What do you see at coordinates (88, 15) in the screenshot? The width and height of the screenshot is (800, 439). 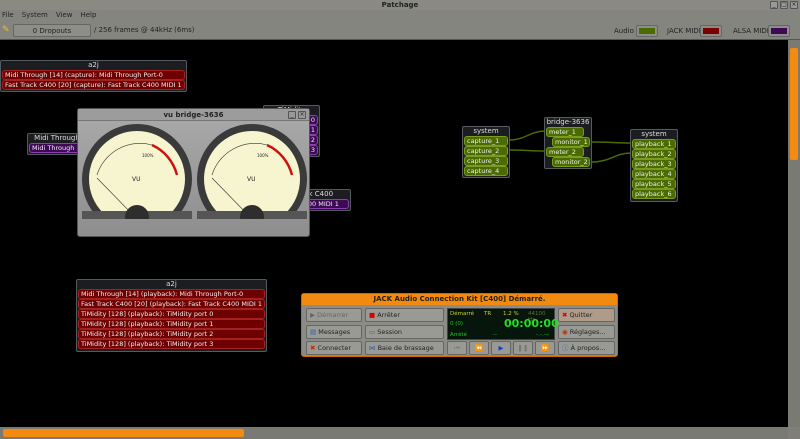 I see `menu-help: Help` at bounding box center [88, 15].